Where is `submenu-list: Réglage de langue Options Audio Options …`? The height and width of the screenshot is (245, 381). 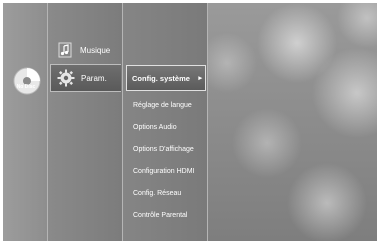
submenu-list: Réglage de langue Options Audio Options … is located at coordinates (163, 161).